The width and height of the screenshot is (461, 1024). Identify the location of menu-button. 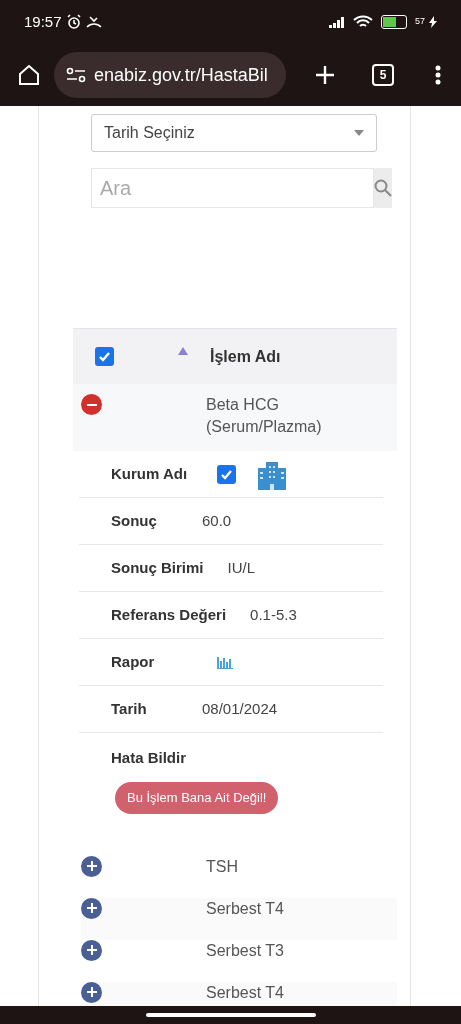
(438, 75).